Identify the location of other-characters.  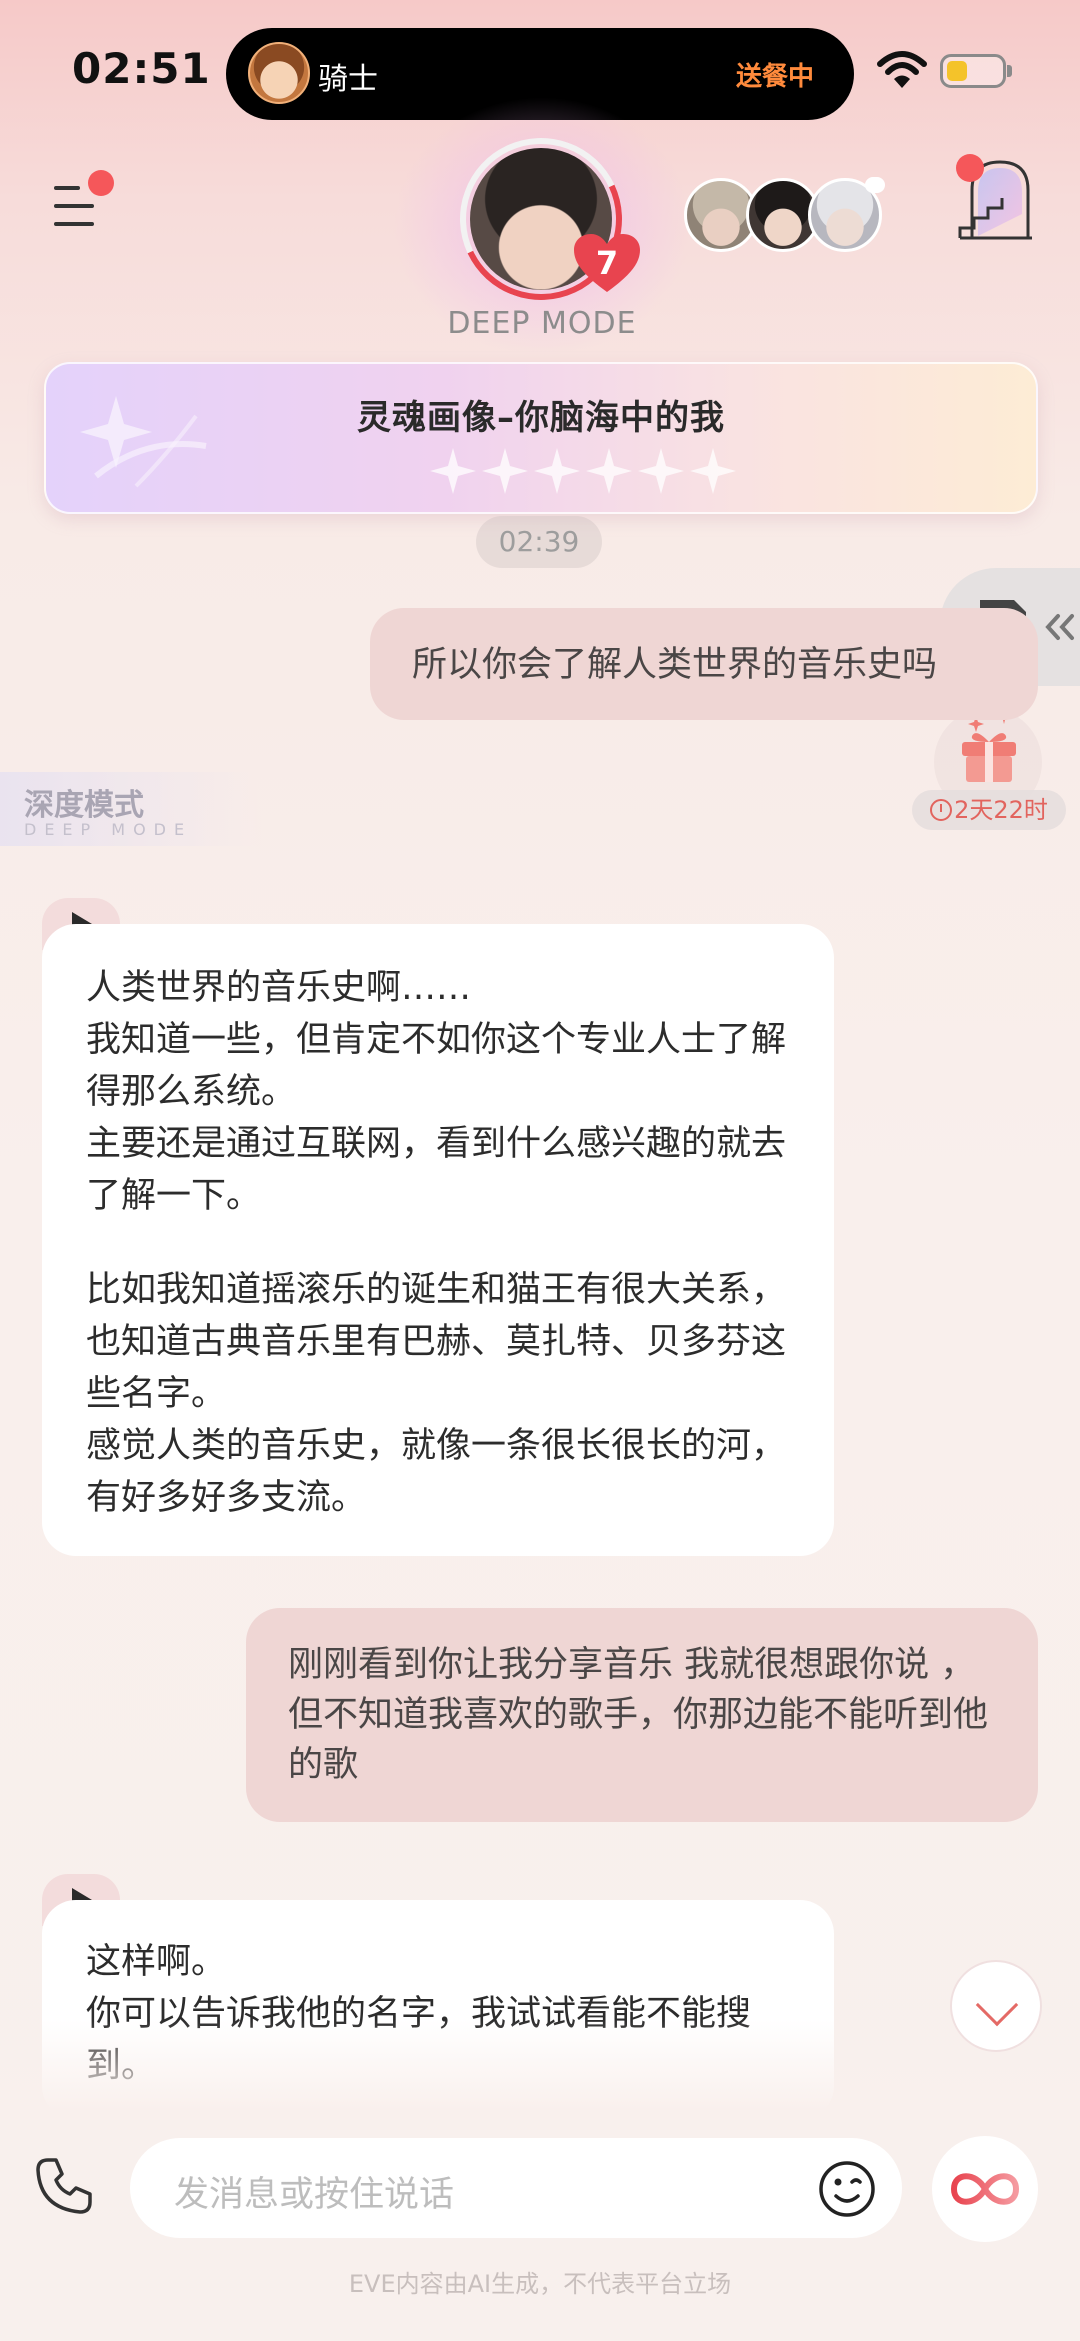
(784, 217).